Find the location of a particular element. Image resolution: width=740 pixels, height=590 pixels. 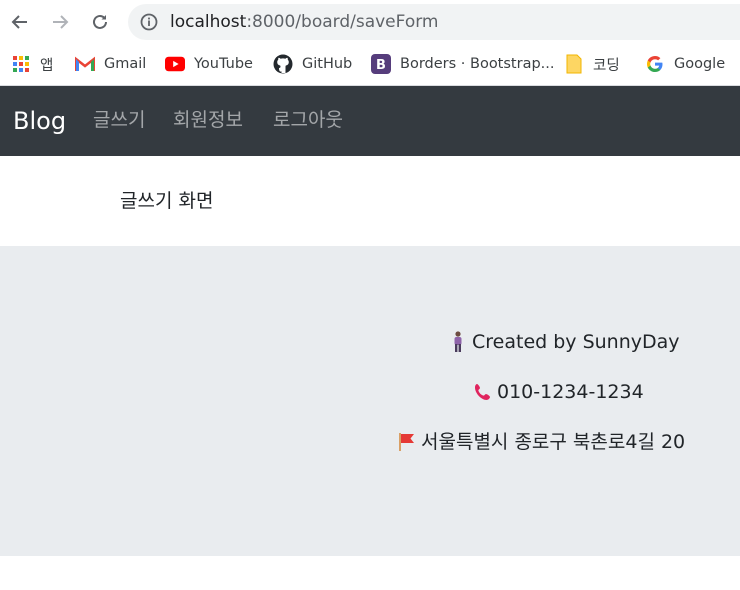

bookmark-google: Google is located at coordinates (685, 64).